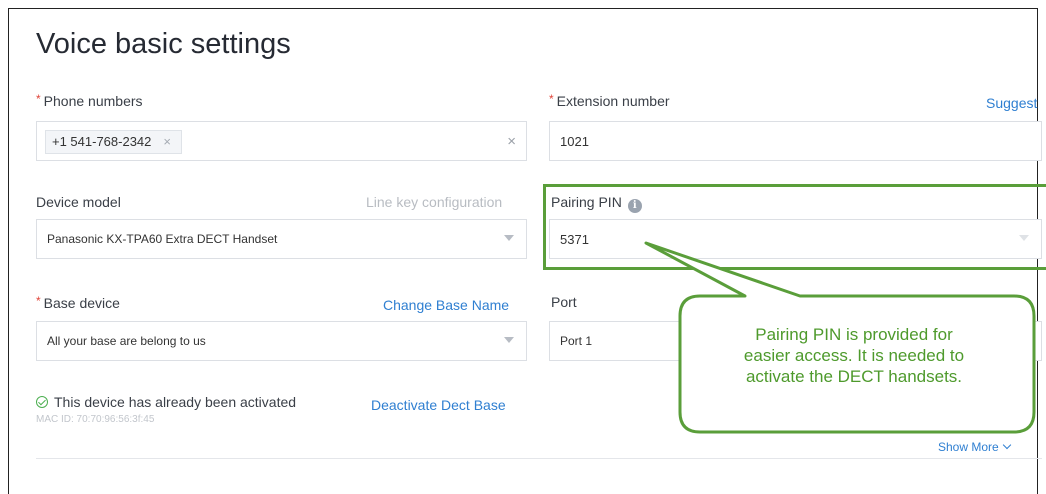 This screenshot has width=1046, height=494. What do you see at coordinates (1011, 103) in the screenshot?
I see `suggest-link: Suggest` at bounding box center [1011, 103].